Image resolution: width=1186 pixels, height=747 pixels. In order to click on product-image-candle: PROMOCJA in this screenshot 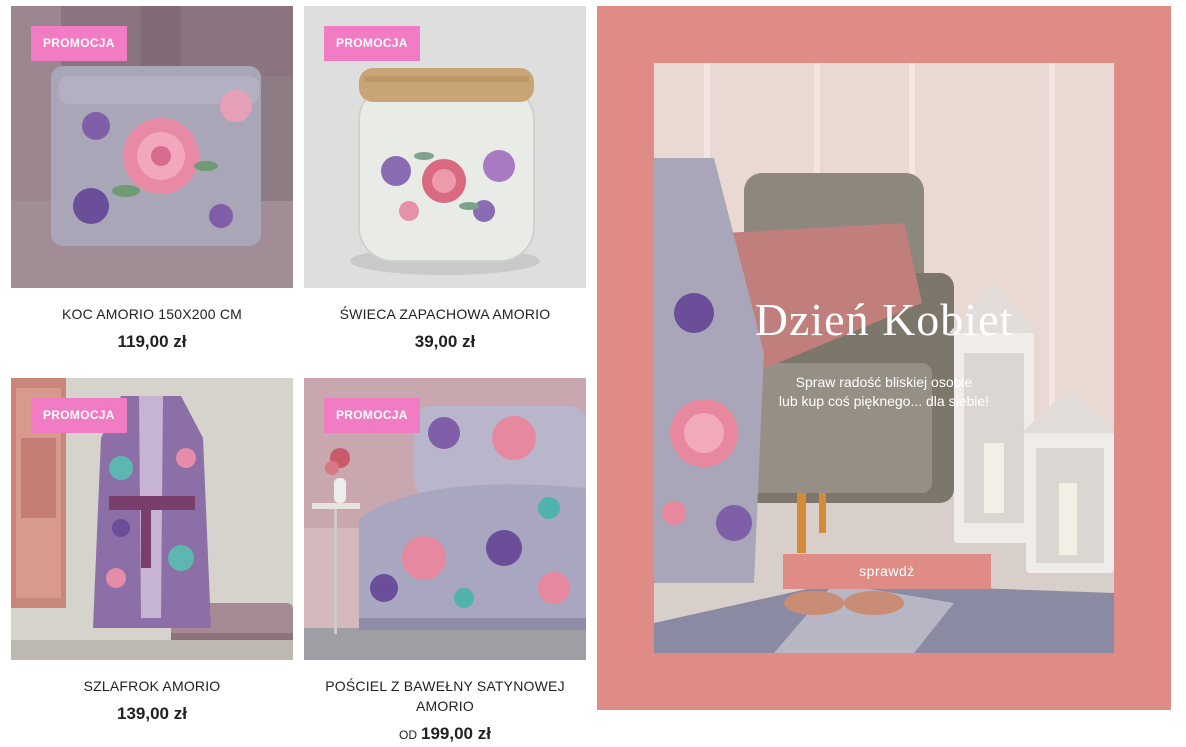, I will do `click(445, 147)`.